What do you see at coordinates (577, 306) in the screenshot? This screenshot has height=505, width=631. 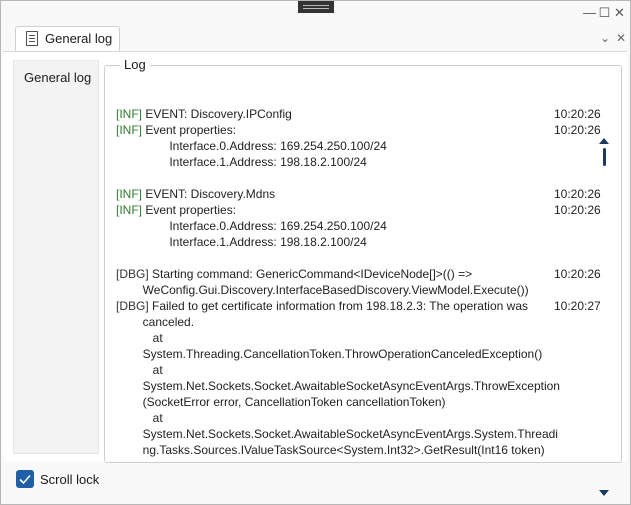 I see `log-timestamp: 10:20:27` at bounding box center [577, 306].